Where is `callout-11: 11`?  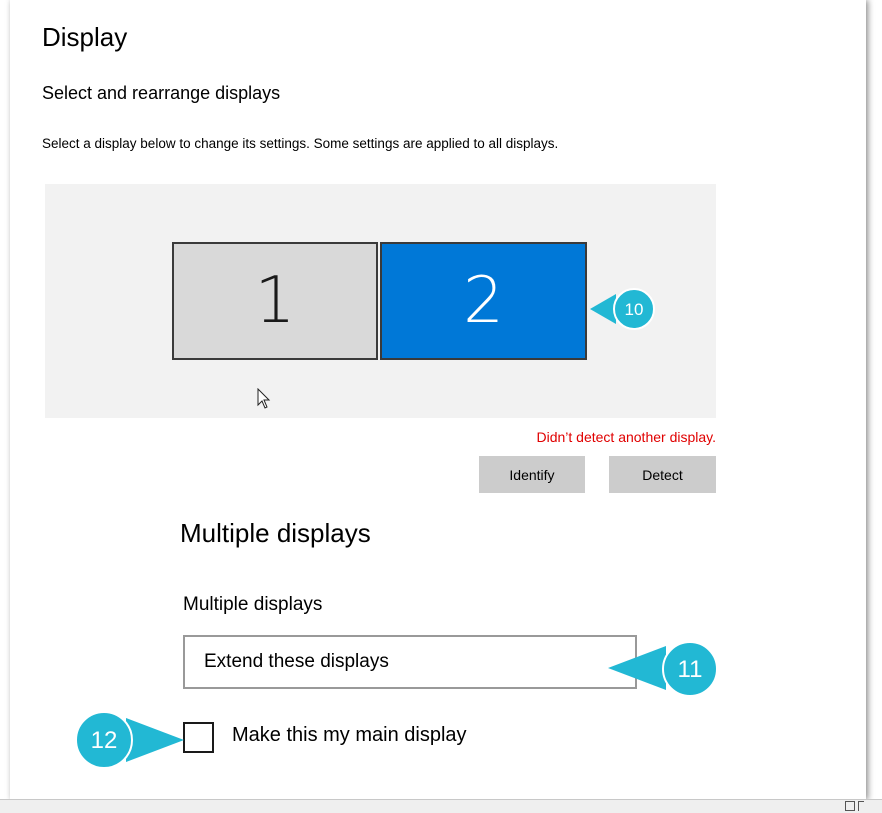 callout-11: 11 is located at coordinates (663, 669).